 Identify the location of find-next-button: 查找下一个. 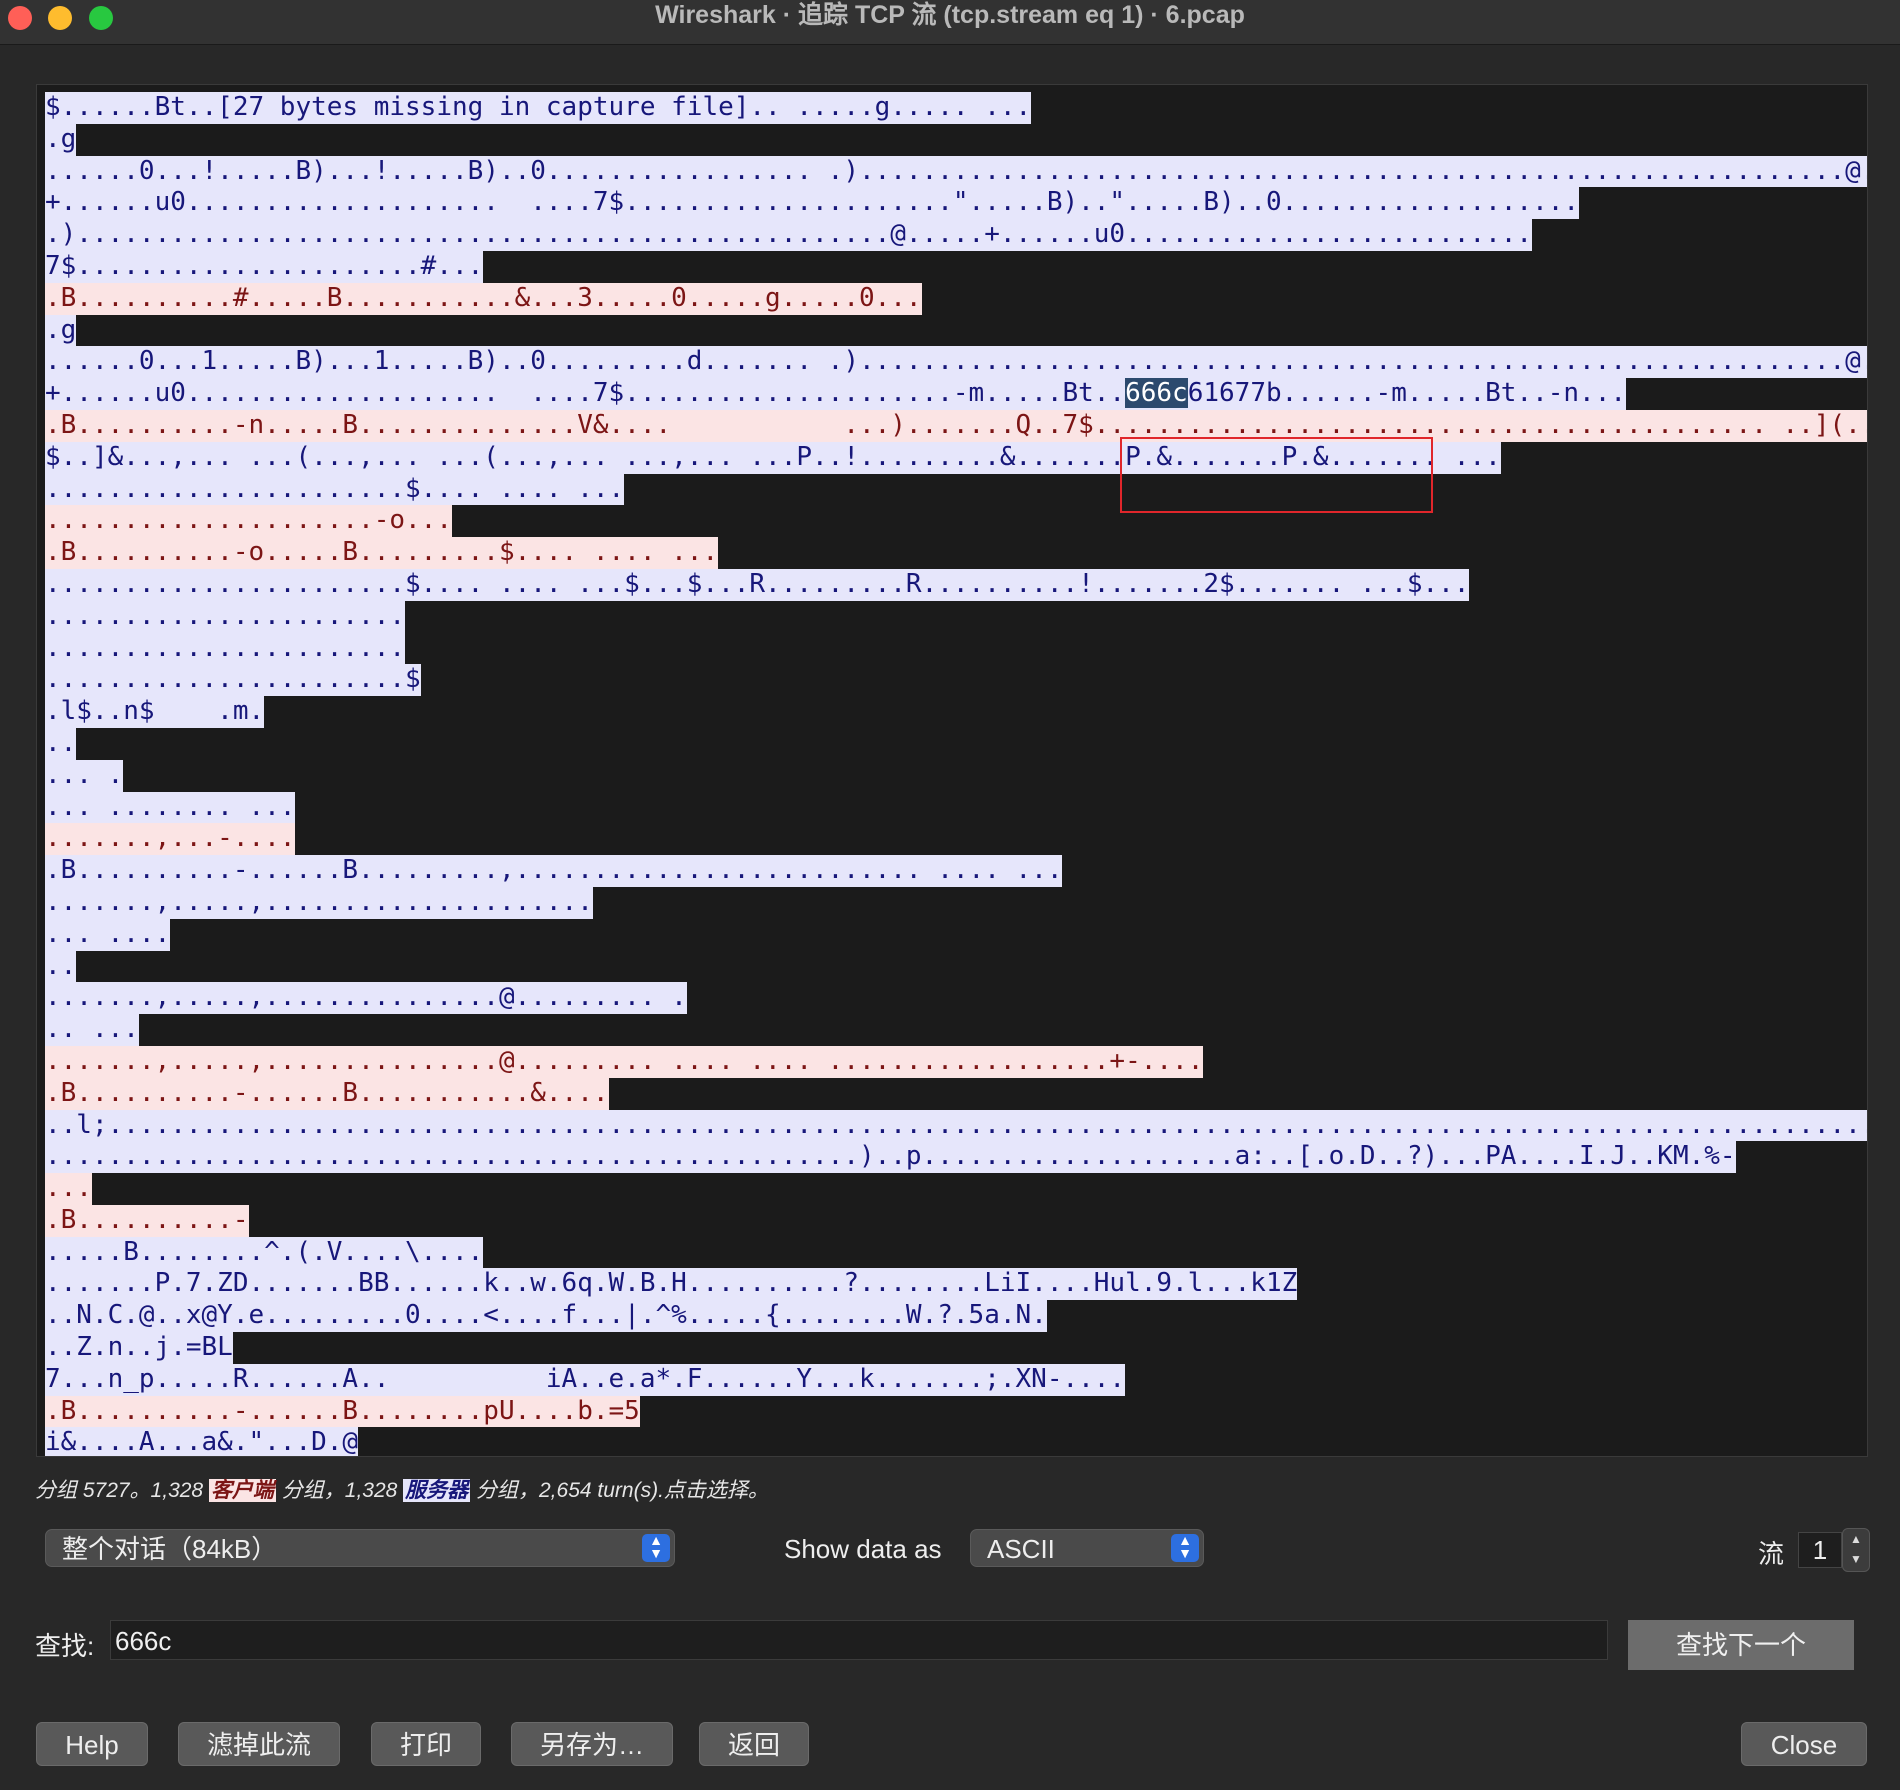
(1741, 1645).